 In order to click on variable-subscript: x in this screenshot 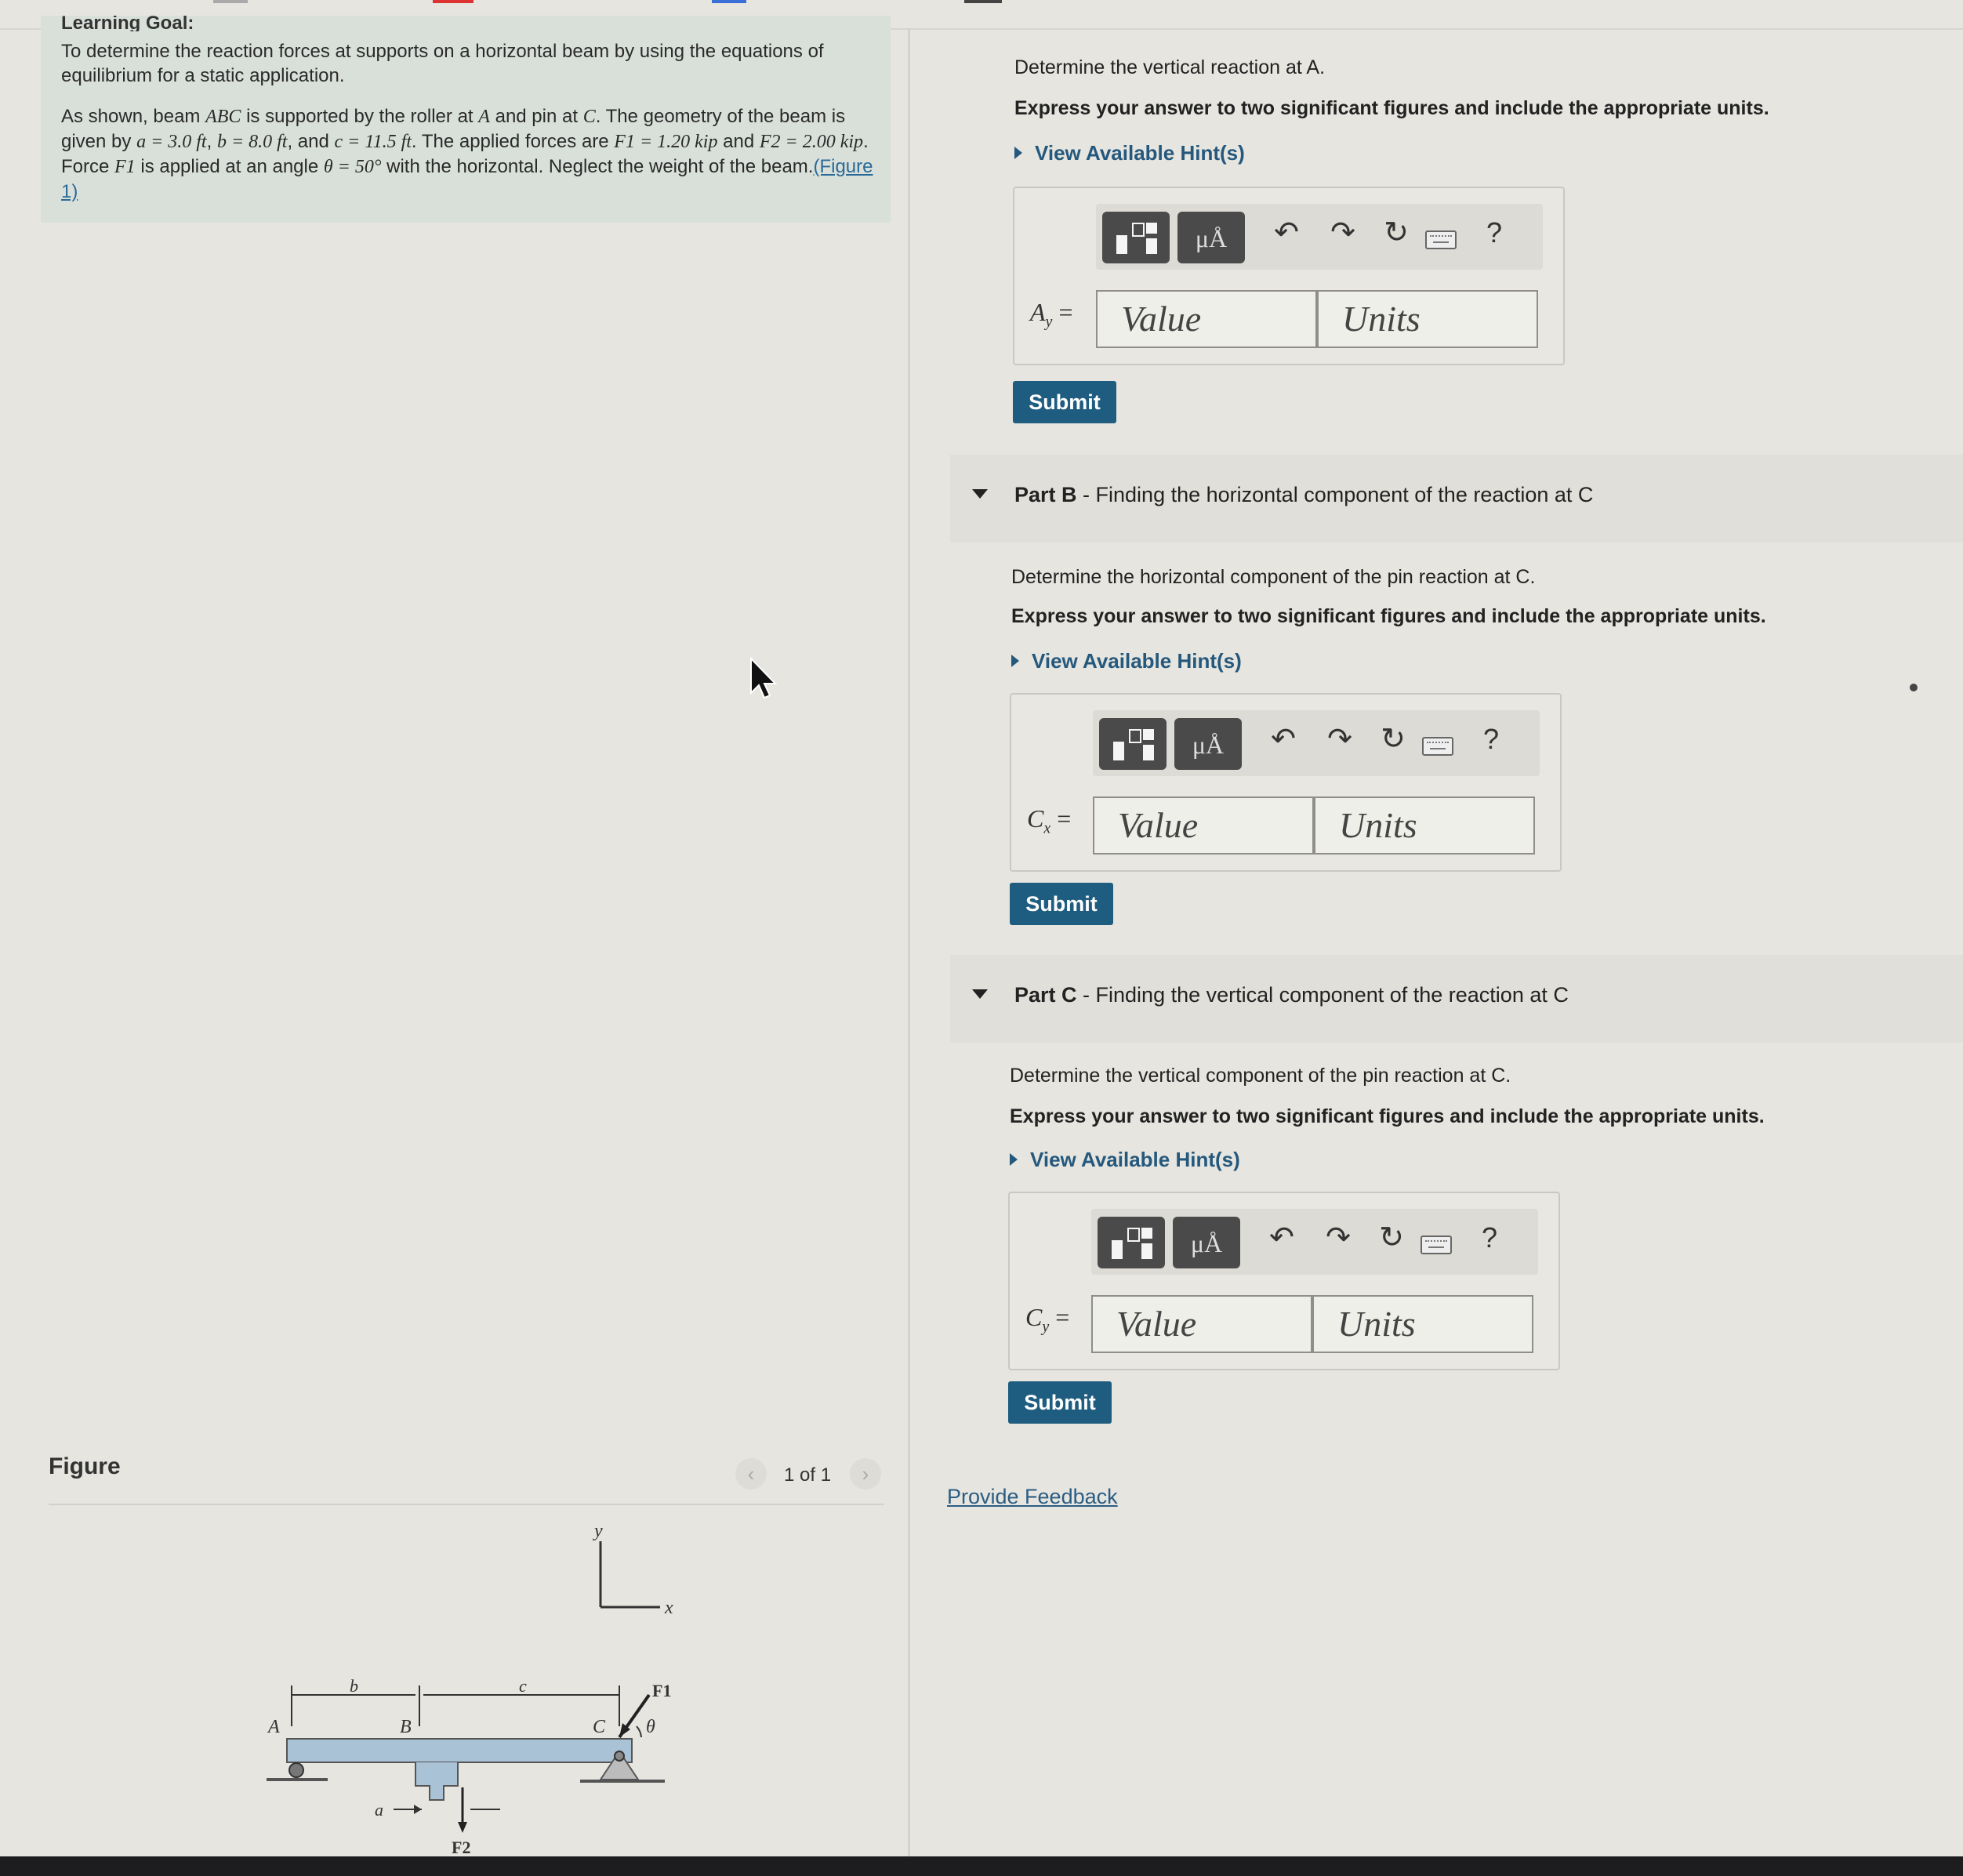, I will do `click(1047, 828)`.